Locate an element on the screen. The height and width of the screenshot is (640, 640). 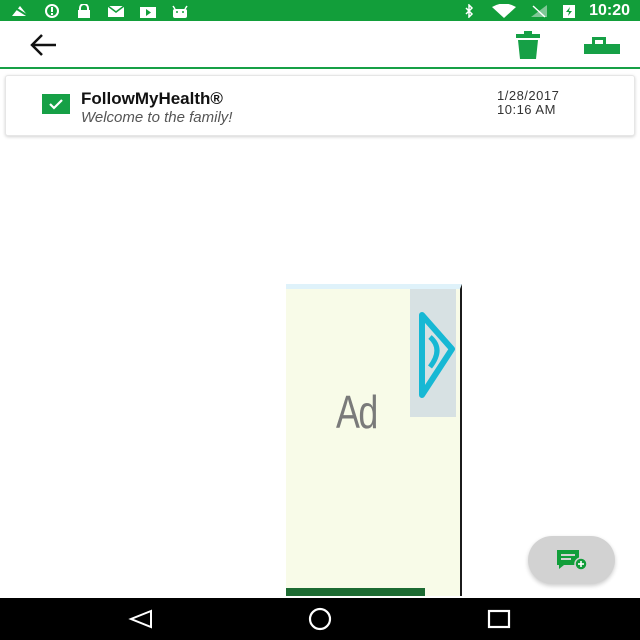
signal-off-icon is located at coordinates (20, 10).